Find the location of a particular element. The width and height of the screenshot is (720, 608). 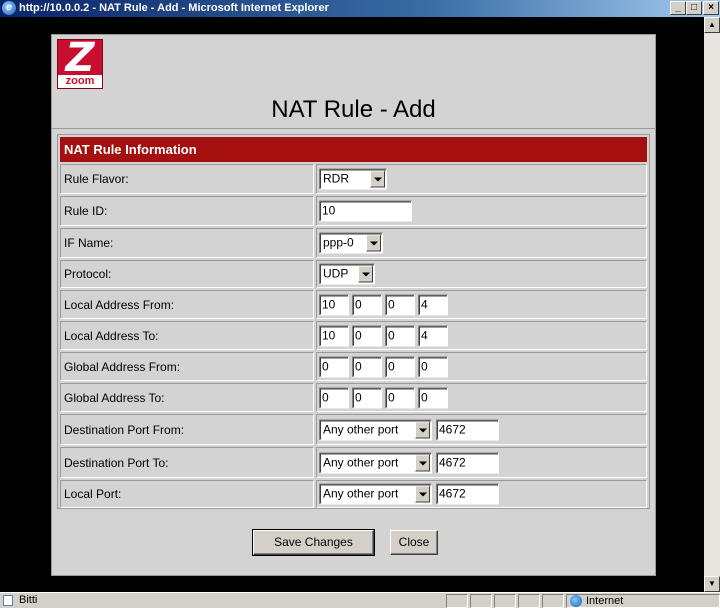

form-row-global-address-from: Global Address From: 0 0 0 0 is located at coordinates (353, 366).